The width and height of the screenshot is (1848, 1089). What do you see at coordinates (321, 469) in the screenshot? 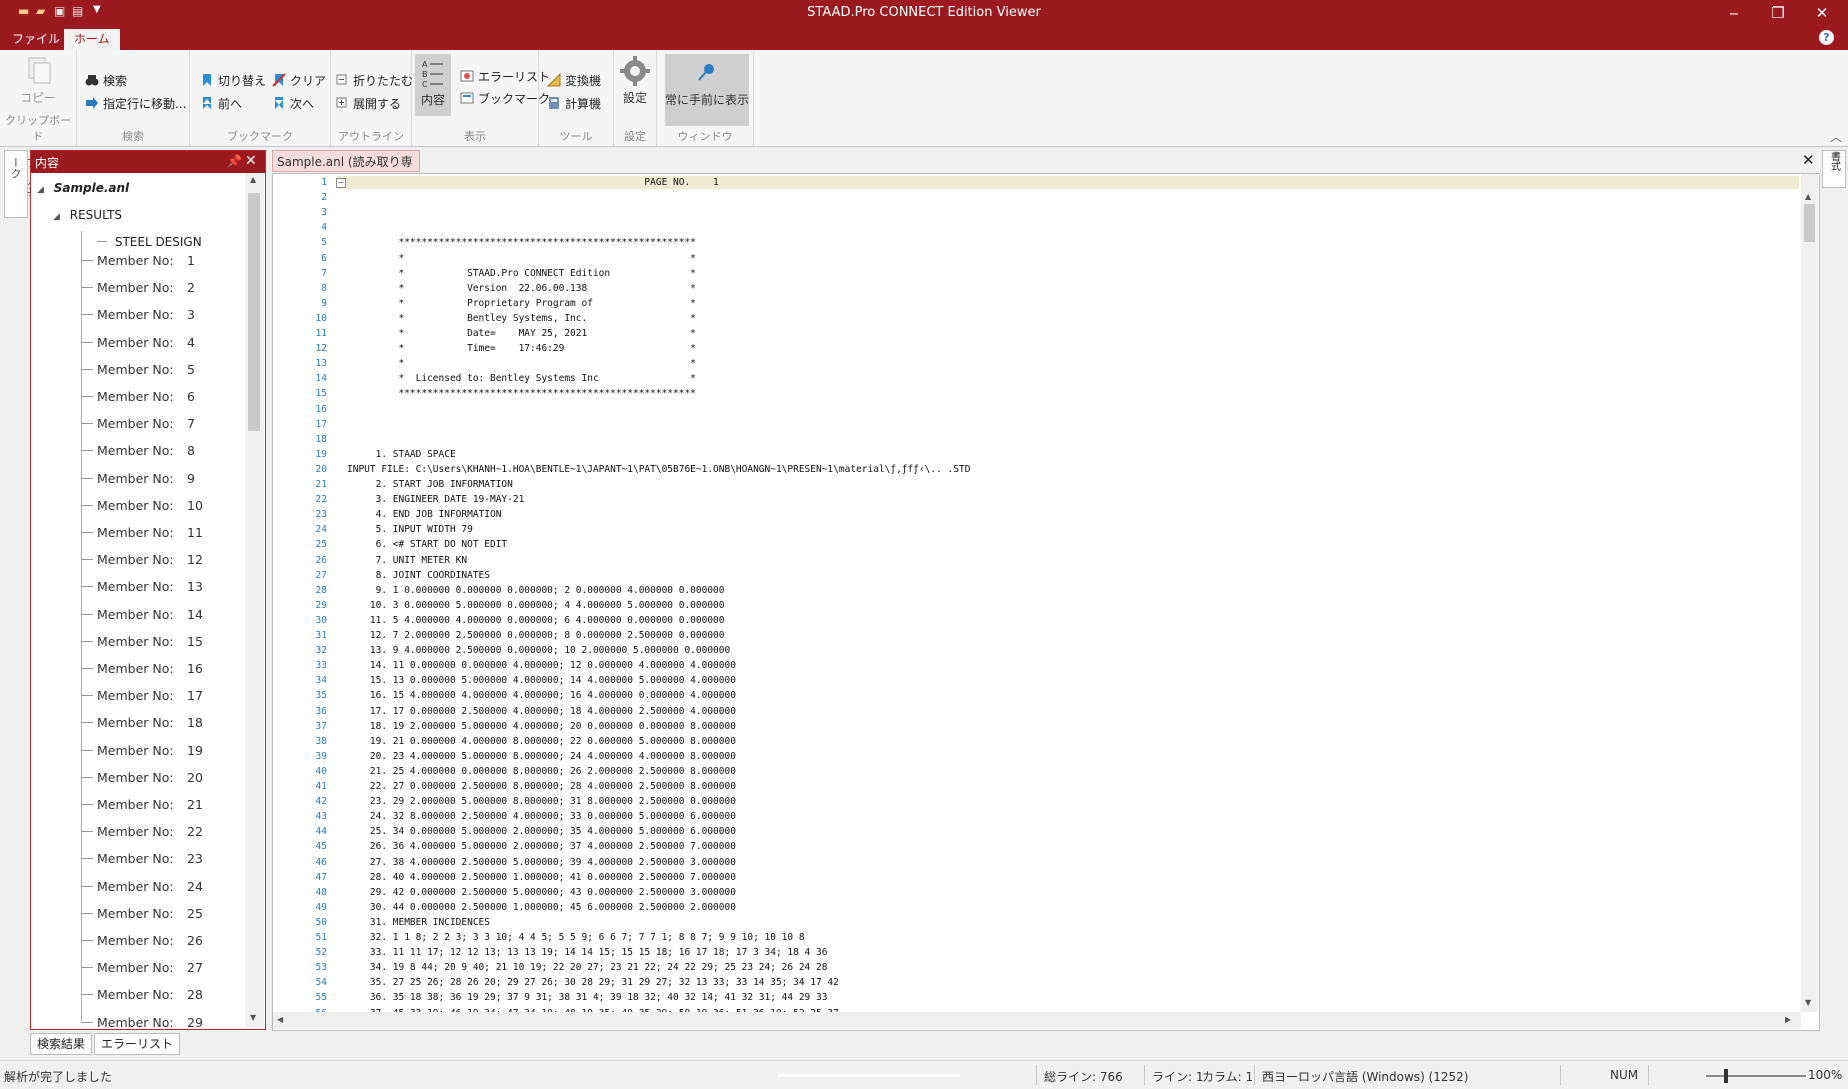
I see `line-number: 20` at bounding box center [321, 469].